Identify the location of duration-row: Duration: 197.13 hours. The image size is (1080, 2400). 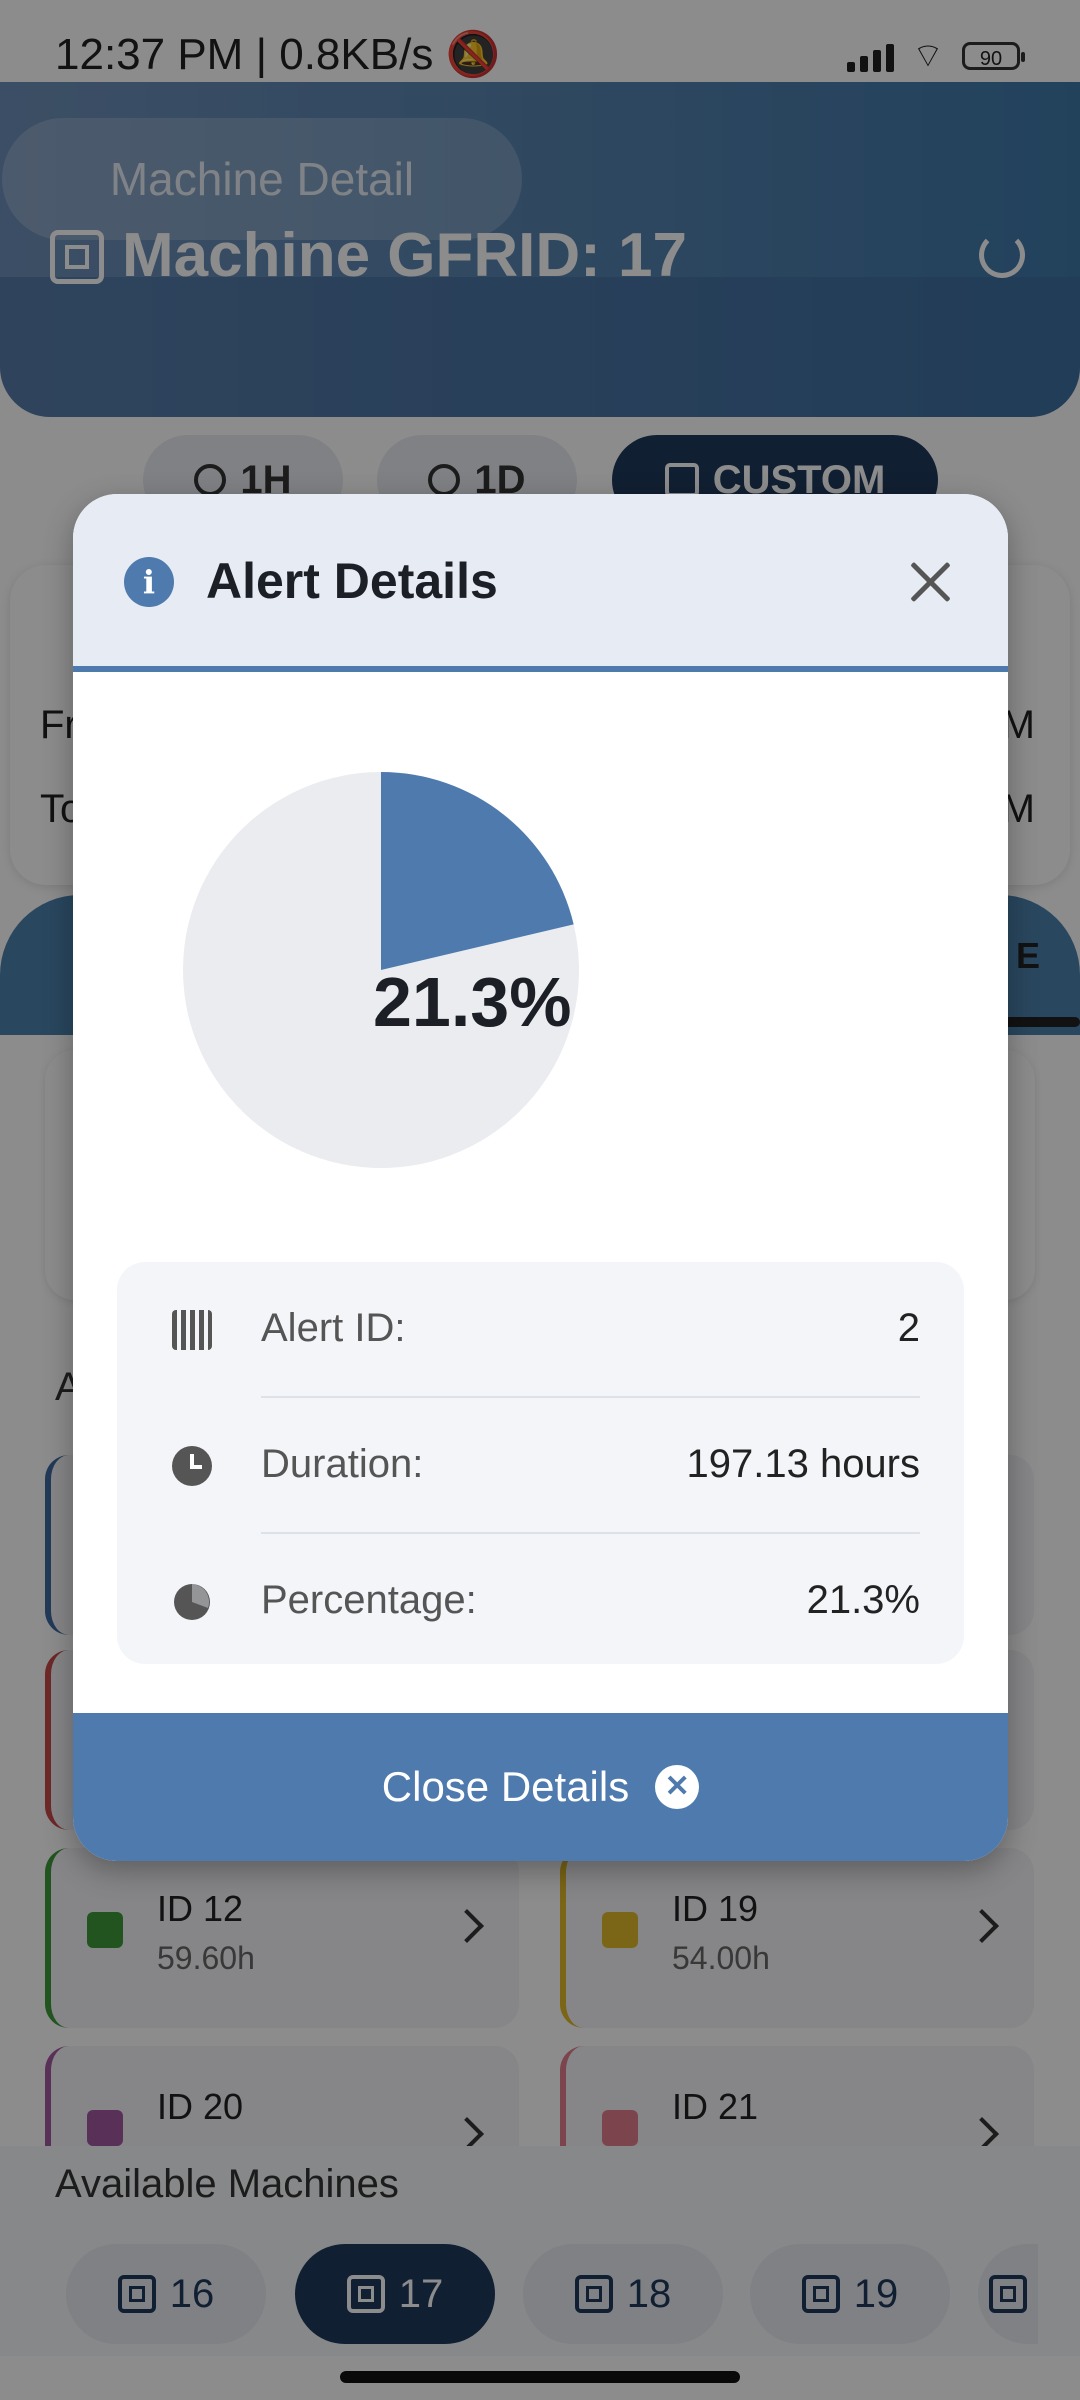
(540, 1466).